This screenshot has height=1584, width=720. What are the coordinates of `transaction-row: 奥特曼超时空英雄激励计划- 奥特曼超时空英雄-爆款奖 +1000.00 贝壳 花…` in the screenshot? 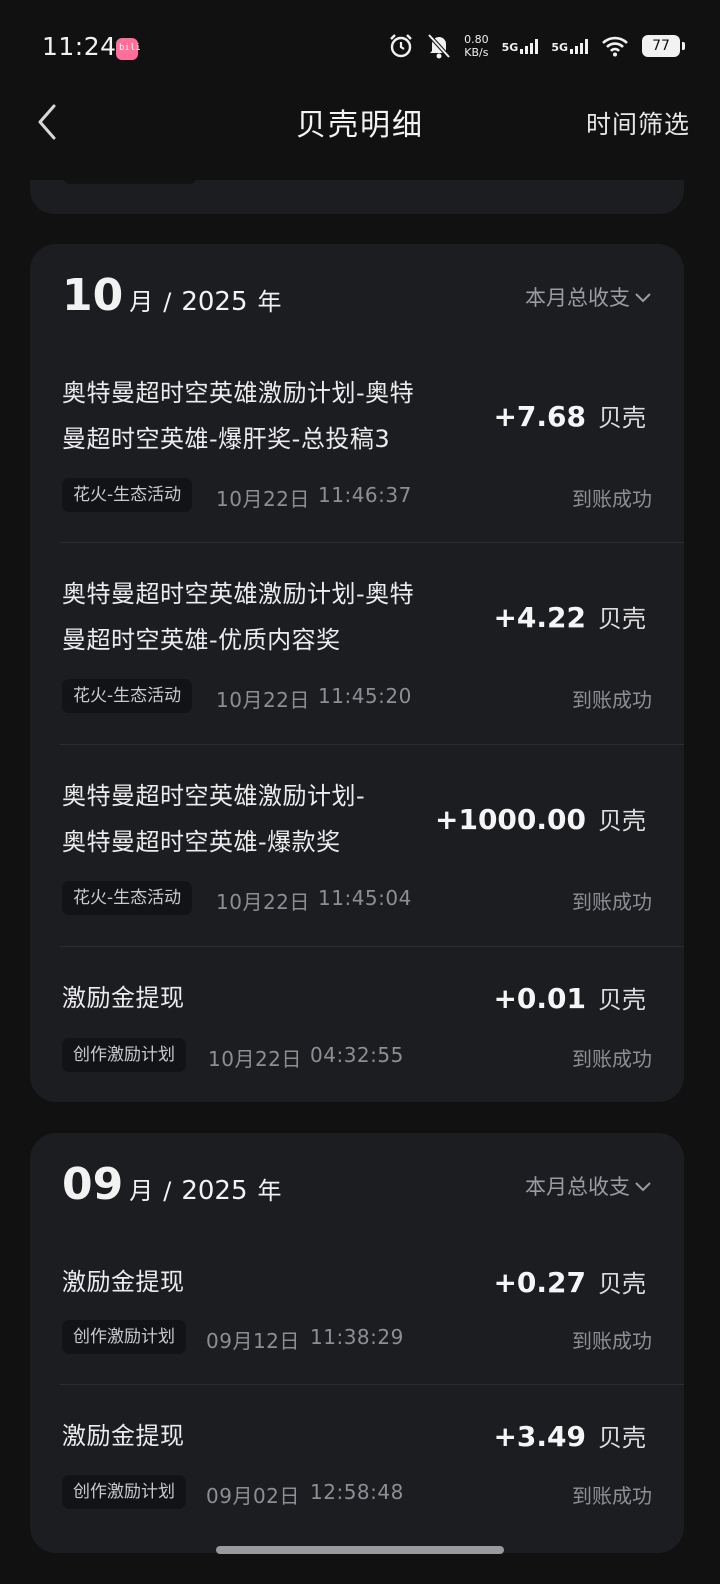 It's located at (372, 846).